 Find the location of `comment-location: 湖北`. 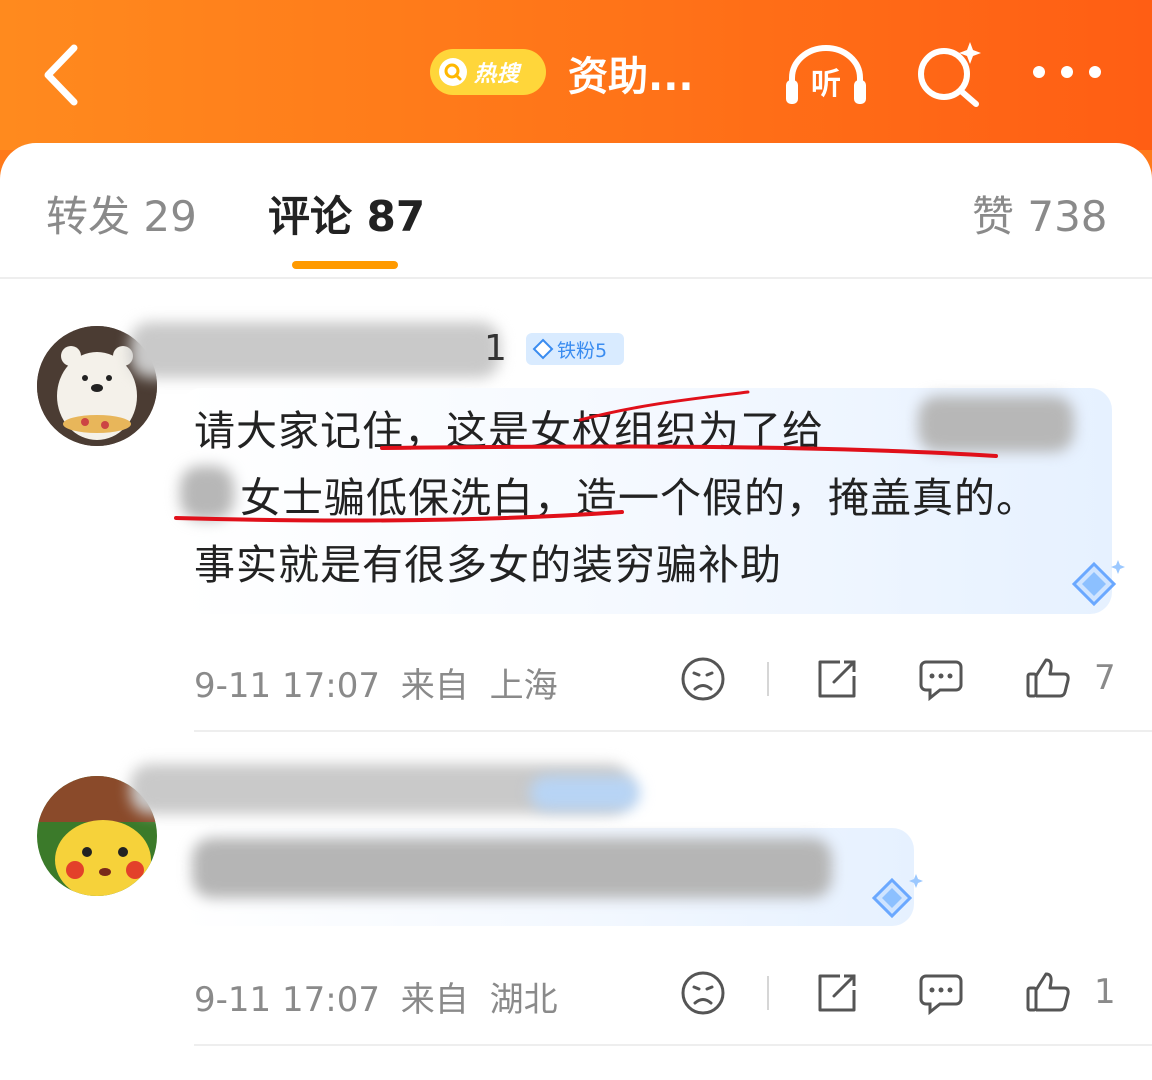

comment-location: 湖北 is located at coordinates (523, 1000).